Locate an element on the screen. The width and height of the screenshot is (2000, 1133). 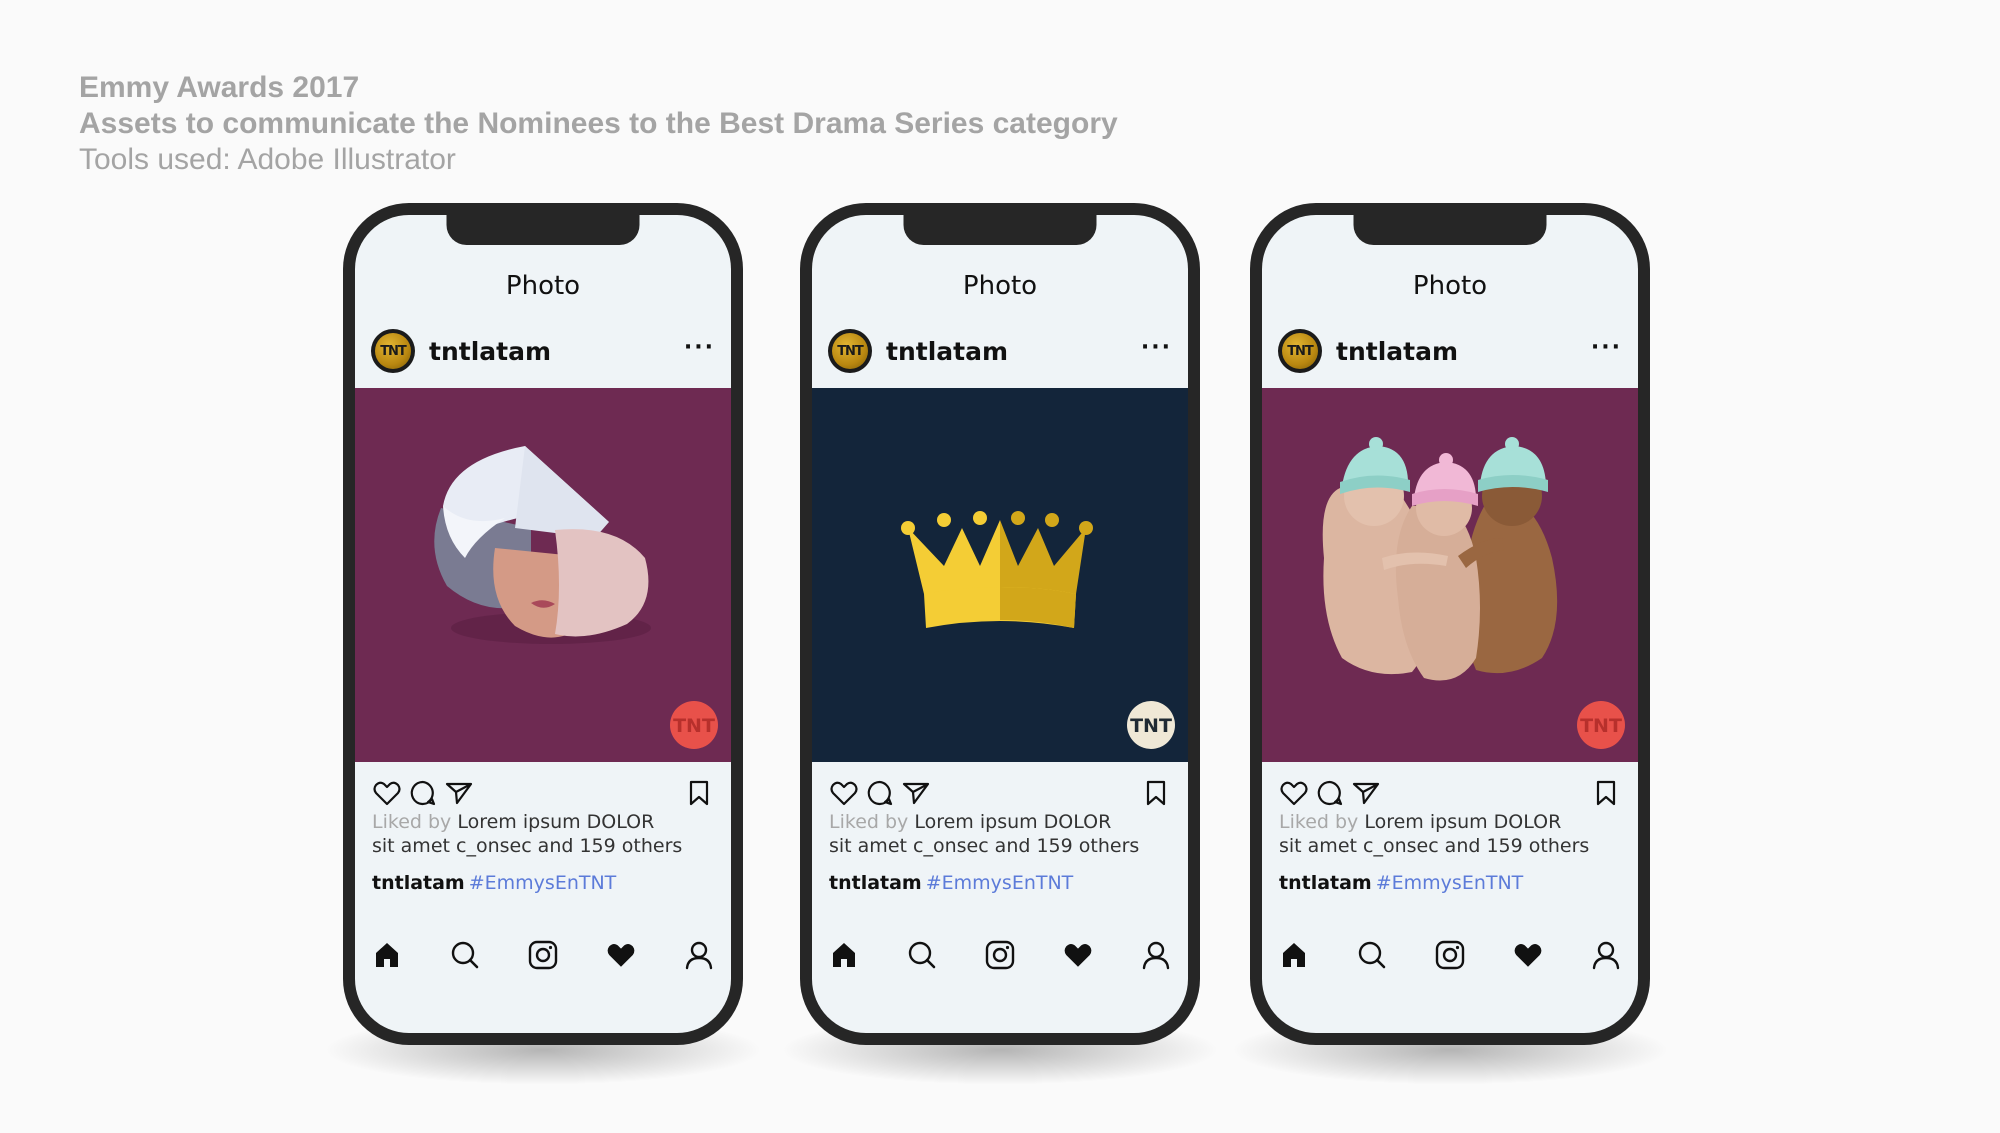
header-tools: Tools used: Adobe Illustrator is located at coordinates (267, 159).